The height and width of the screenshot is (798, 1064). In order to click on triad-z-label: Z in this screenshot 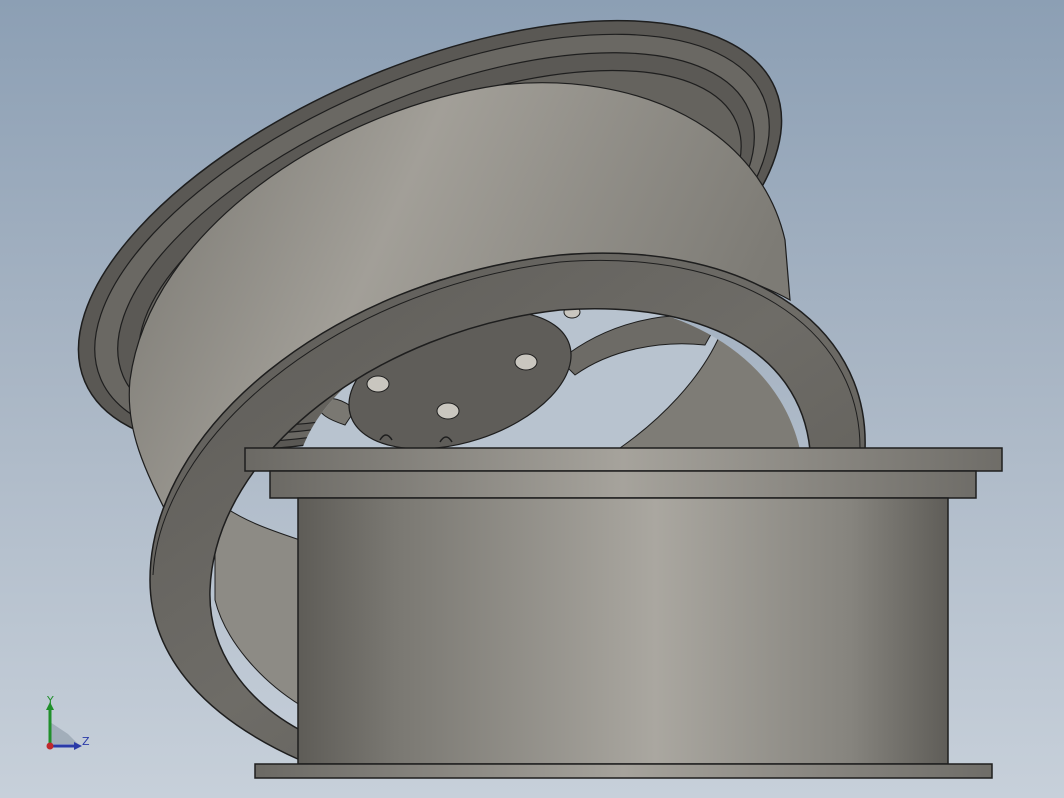, I will do `click(86, 741)`.